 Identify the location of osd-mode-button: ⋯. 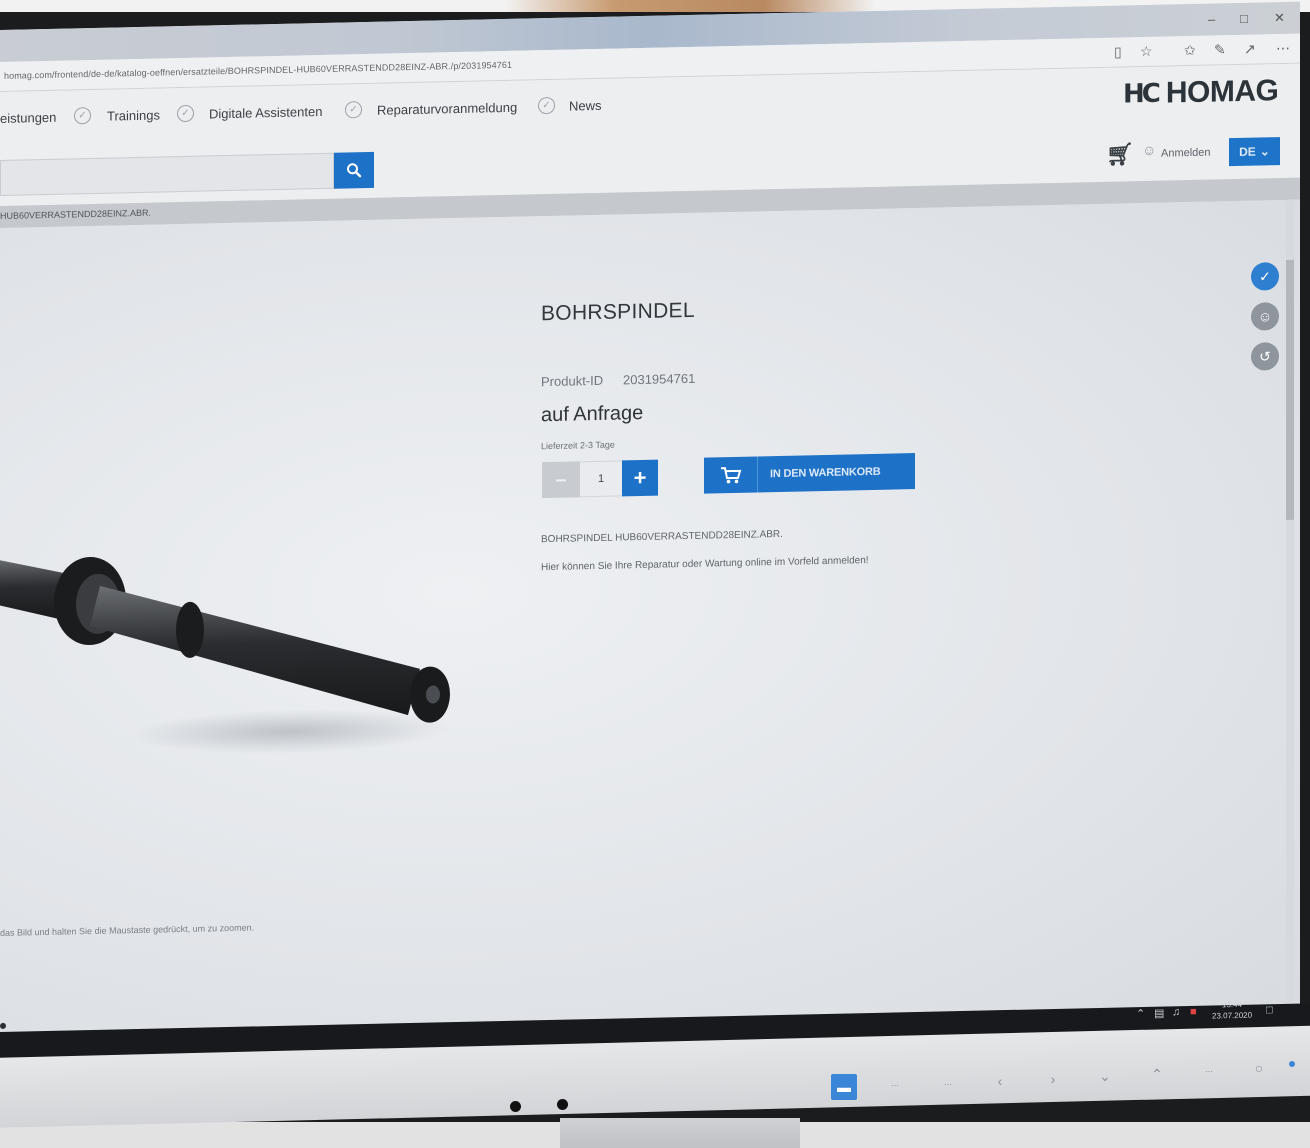
(948, 1084).